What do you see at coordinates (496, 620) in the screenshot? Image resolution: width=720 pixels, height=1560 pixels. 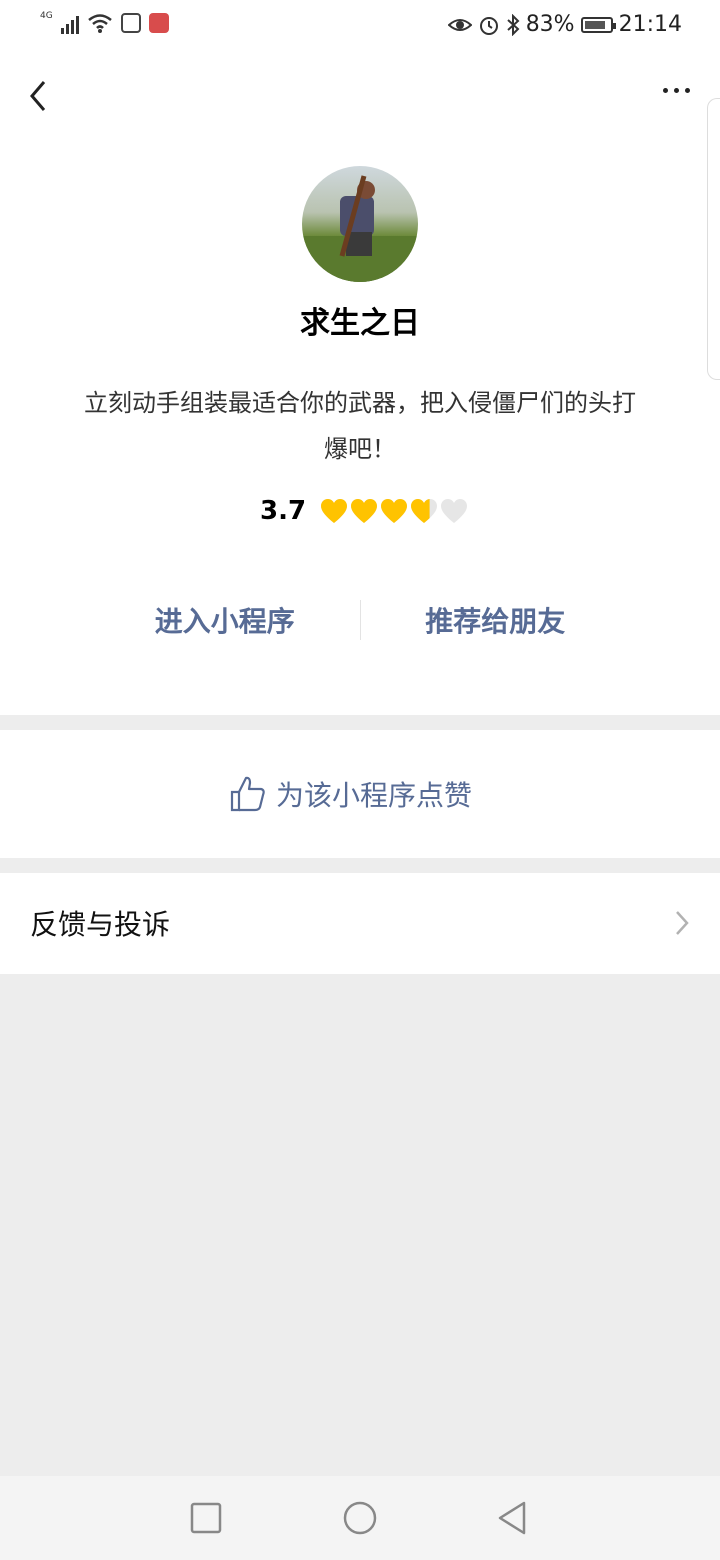 I see `recommend-to-friend-button: 推荐给朋友` at bounding box center [496, 620].